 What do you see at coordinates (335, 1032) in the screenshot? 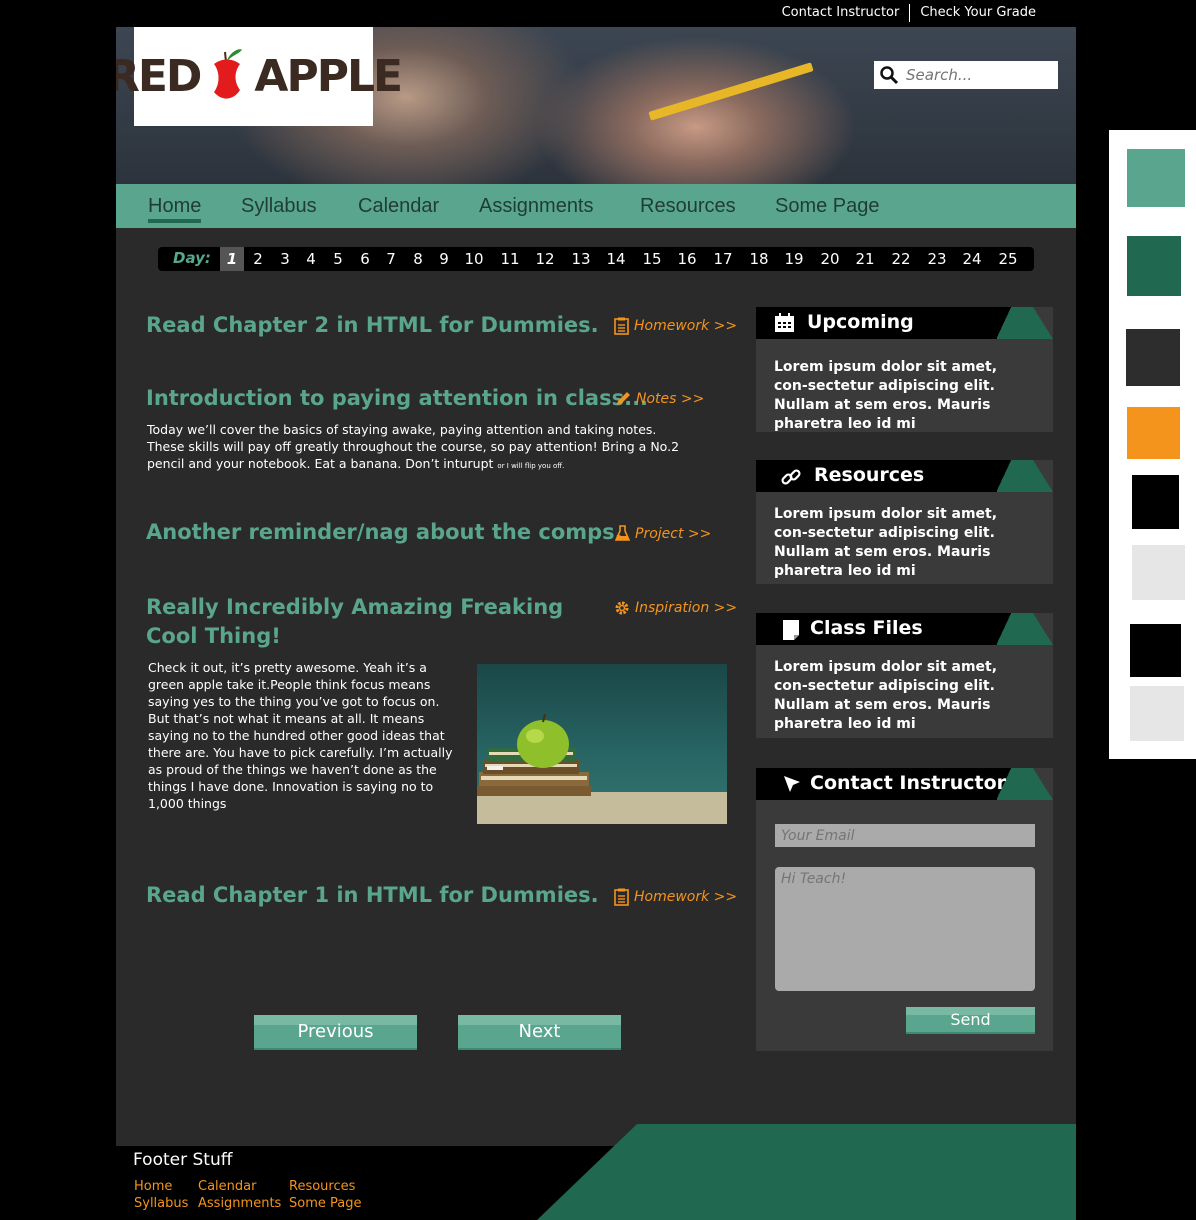
I see `previous-button: Previous` at bounding box center [335, 1032].